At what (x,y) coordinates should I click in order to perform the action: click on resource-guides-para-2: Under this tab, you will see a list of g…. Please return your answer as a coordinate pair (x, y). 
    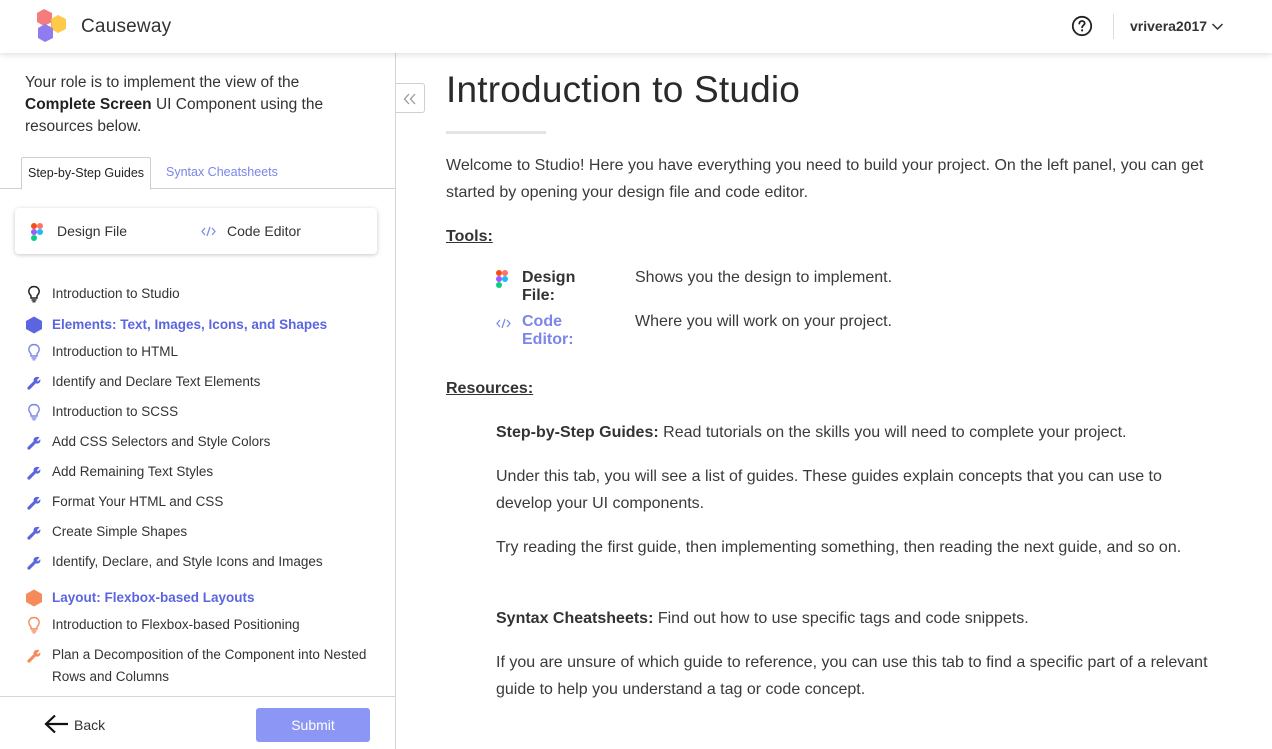
    Looking at the image, I should click on (829, 490).